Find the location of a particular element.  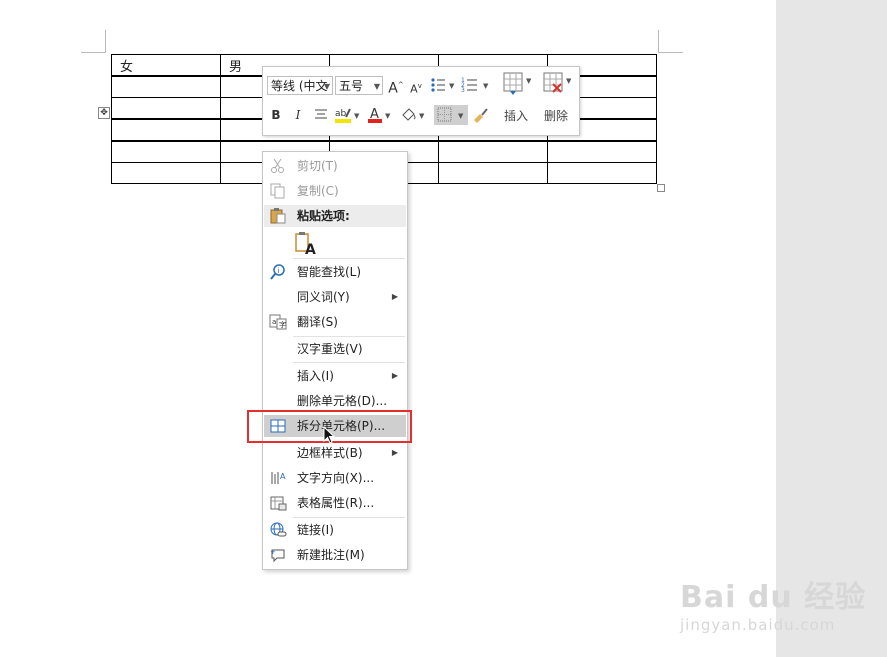

insert-label: 插入 is located at coordinates (515, 116).